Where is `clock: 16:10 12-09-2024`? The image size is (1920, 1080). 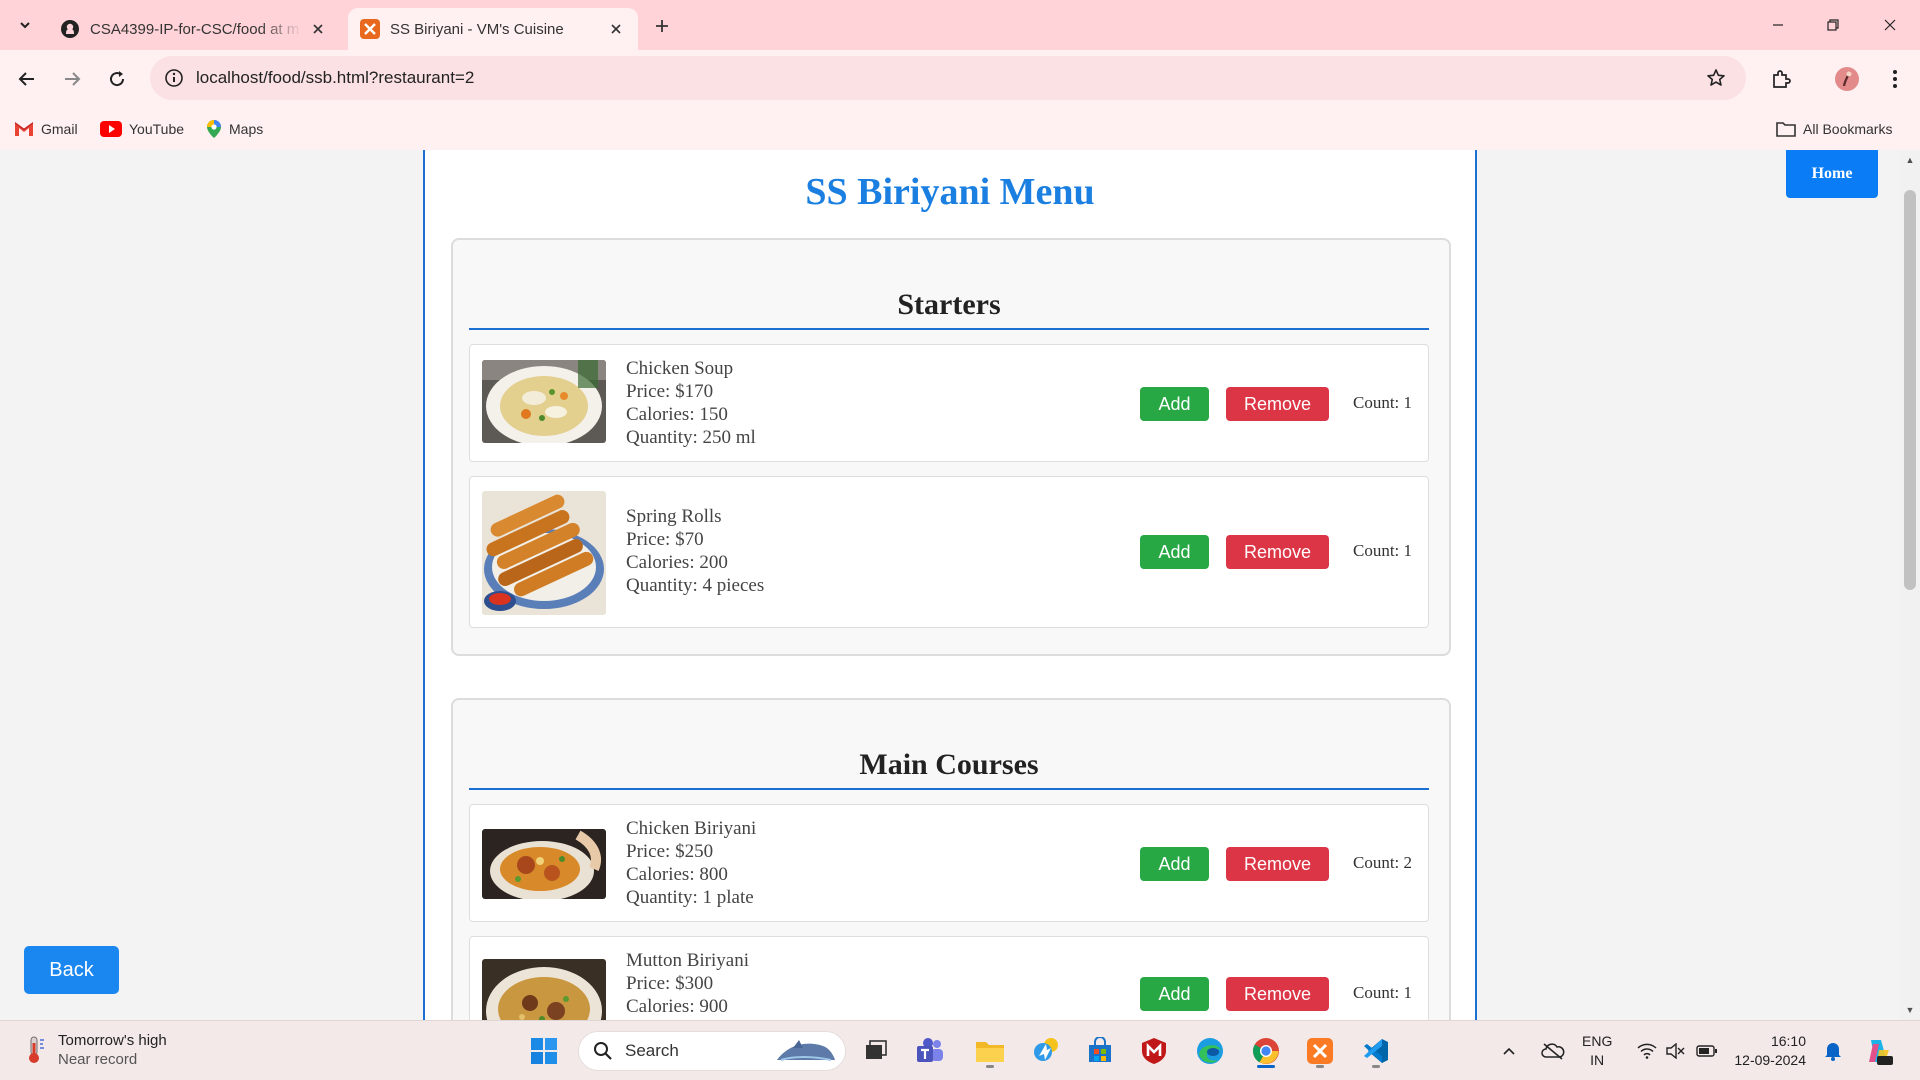
clock: 16:10 12-09-2024 is located at coordinates (1770, 1051).